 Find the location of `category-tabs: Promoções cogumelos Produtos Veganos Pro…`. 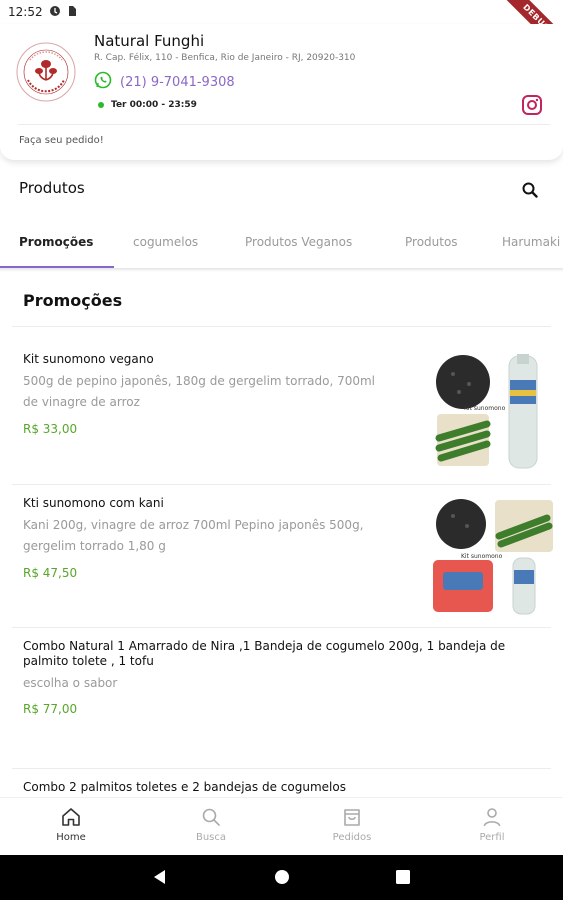

category-tabs: Promoções cogumelos Produtos Veganos Pro… is located at coordinates (281, 245).